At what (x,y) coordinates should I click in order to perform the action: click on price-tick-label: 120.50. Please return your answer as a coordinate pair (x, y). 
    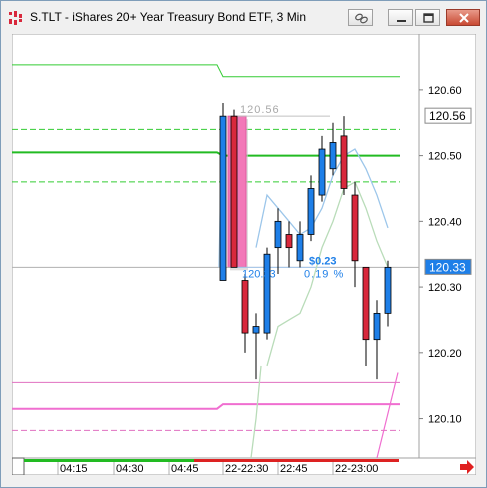
    Looking at the image, I should click on (445, 157).